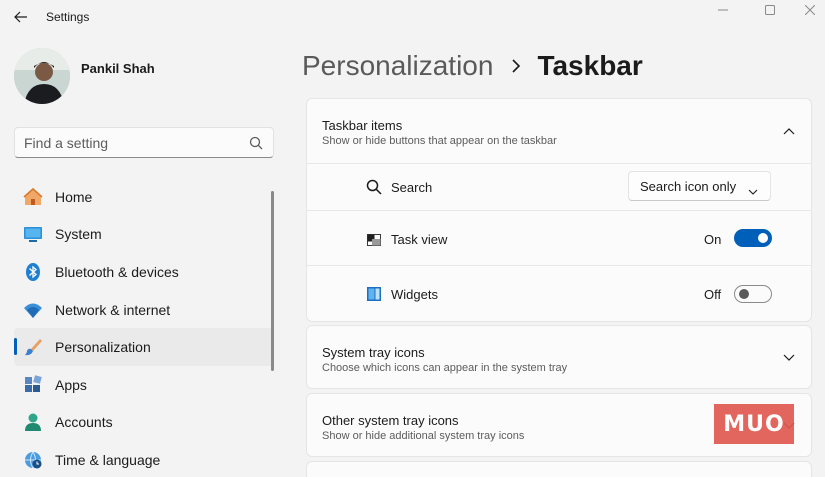 The height and width of the screenshot is (477, 825). What do you see at coordinates (74, 196) in the screenshot?
I see `sidebar-item-label: Home` at bounding box center [74, 196].